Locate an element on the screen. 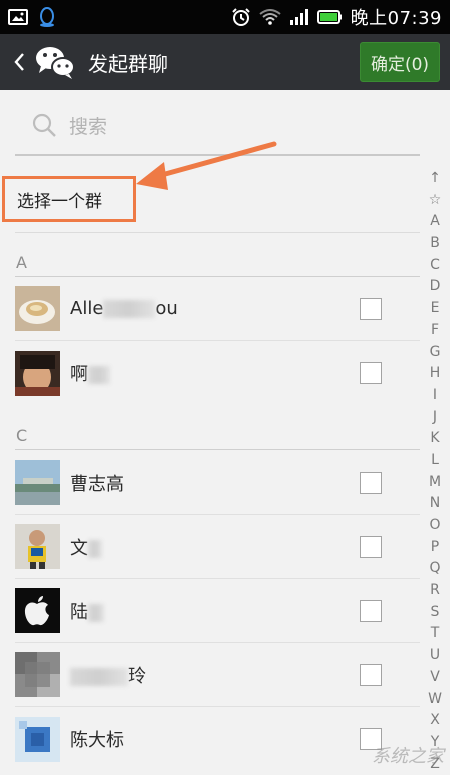 Image resolution: width=450 pixels, height=775 pixels. section-header-a: A is located at coordinates (217, 265).